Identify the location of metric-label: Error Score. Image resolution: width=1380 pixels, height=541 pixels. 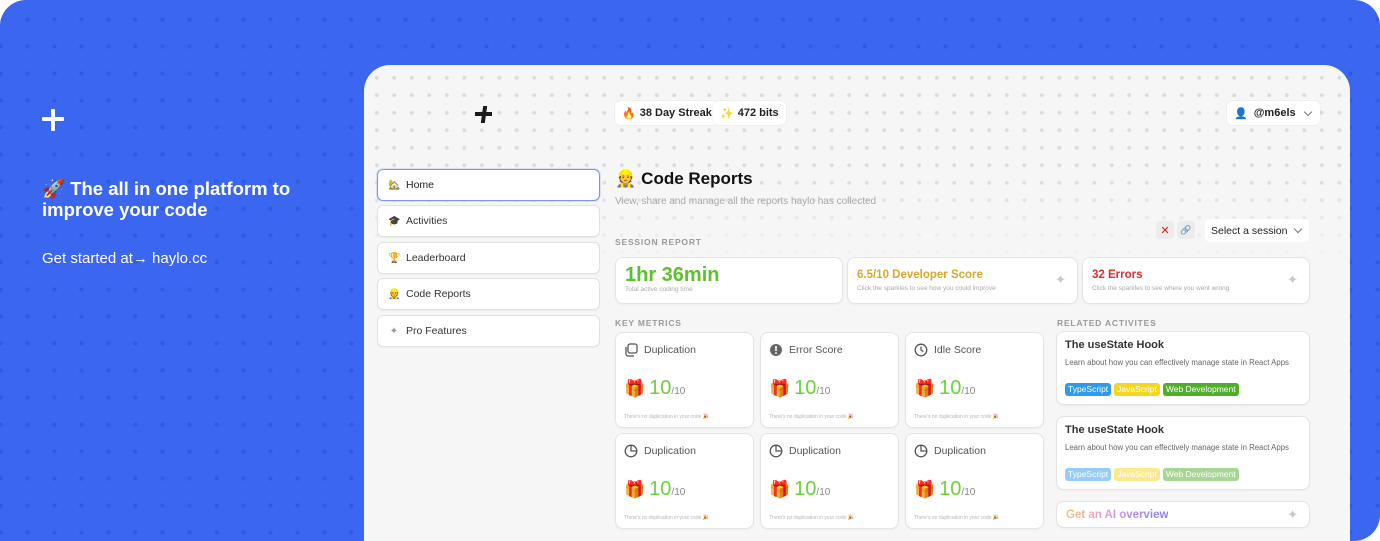
(816, 350).